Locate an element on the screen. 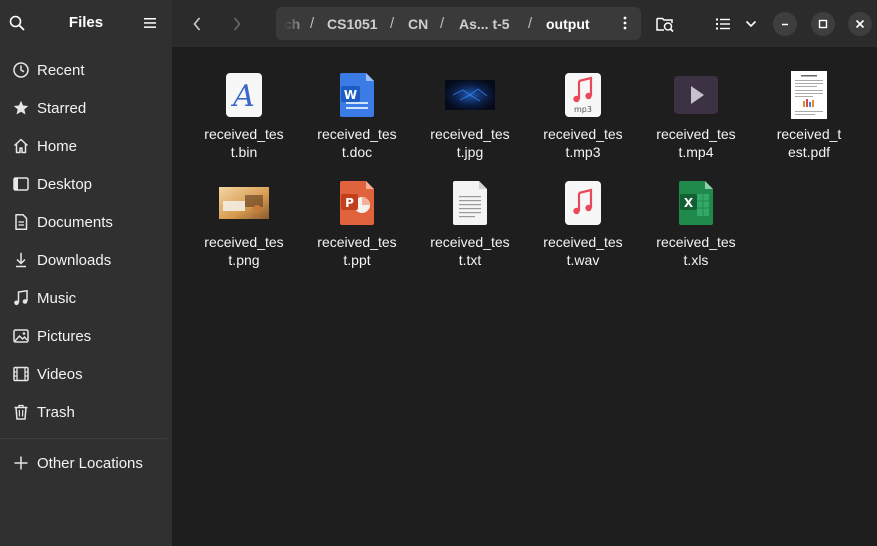 The height and width of the screenshot is (546, 877). star-icon is located at coordinates (21, 108).